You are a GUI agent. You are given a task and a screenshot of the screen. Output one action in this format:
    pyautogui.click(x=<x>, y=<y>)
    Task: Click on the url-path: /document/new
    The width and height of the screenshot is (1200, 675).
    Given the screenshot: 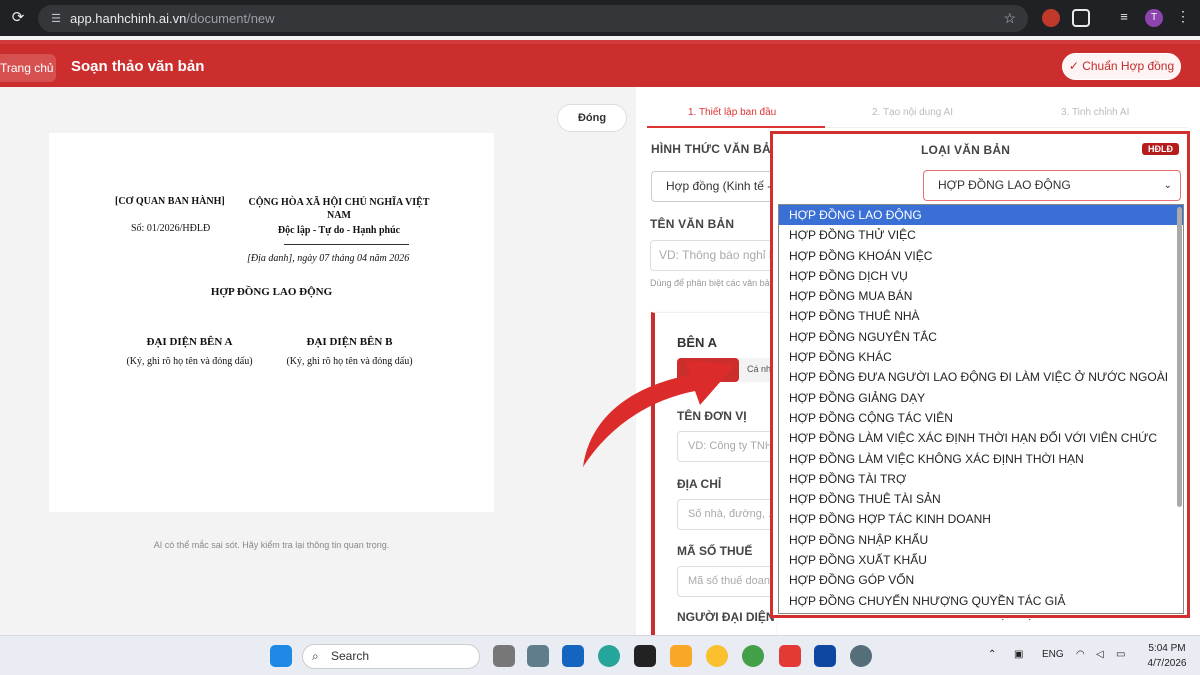 What is the action you would take?
    pyautogui.click(x=230, y=18)
    